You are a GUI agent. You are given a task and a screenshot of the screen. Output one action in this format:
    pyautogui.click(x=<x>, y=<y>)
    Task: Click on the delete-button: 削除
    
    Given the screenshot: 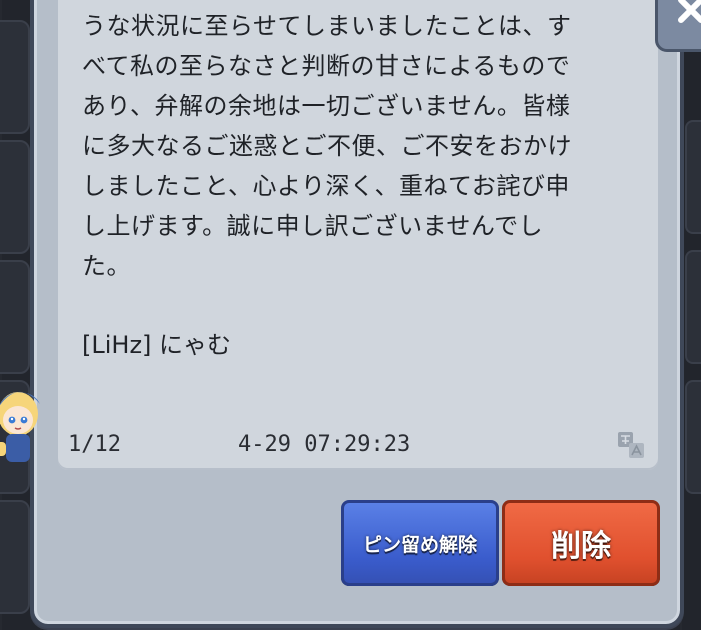 What is the action you would take?
    pyautogui.click(x=581, y=543)
    